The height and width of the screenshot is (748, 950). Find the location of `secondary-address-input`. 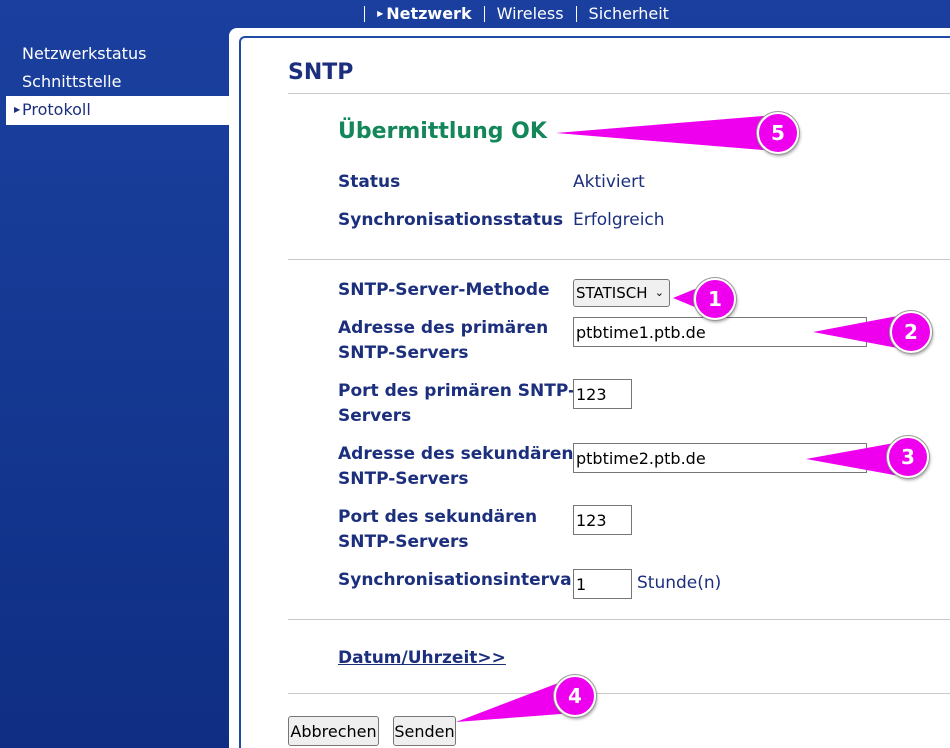

secondary-address-input is located at coordinates (720, 458).